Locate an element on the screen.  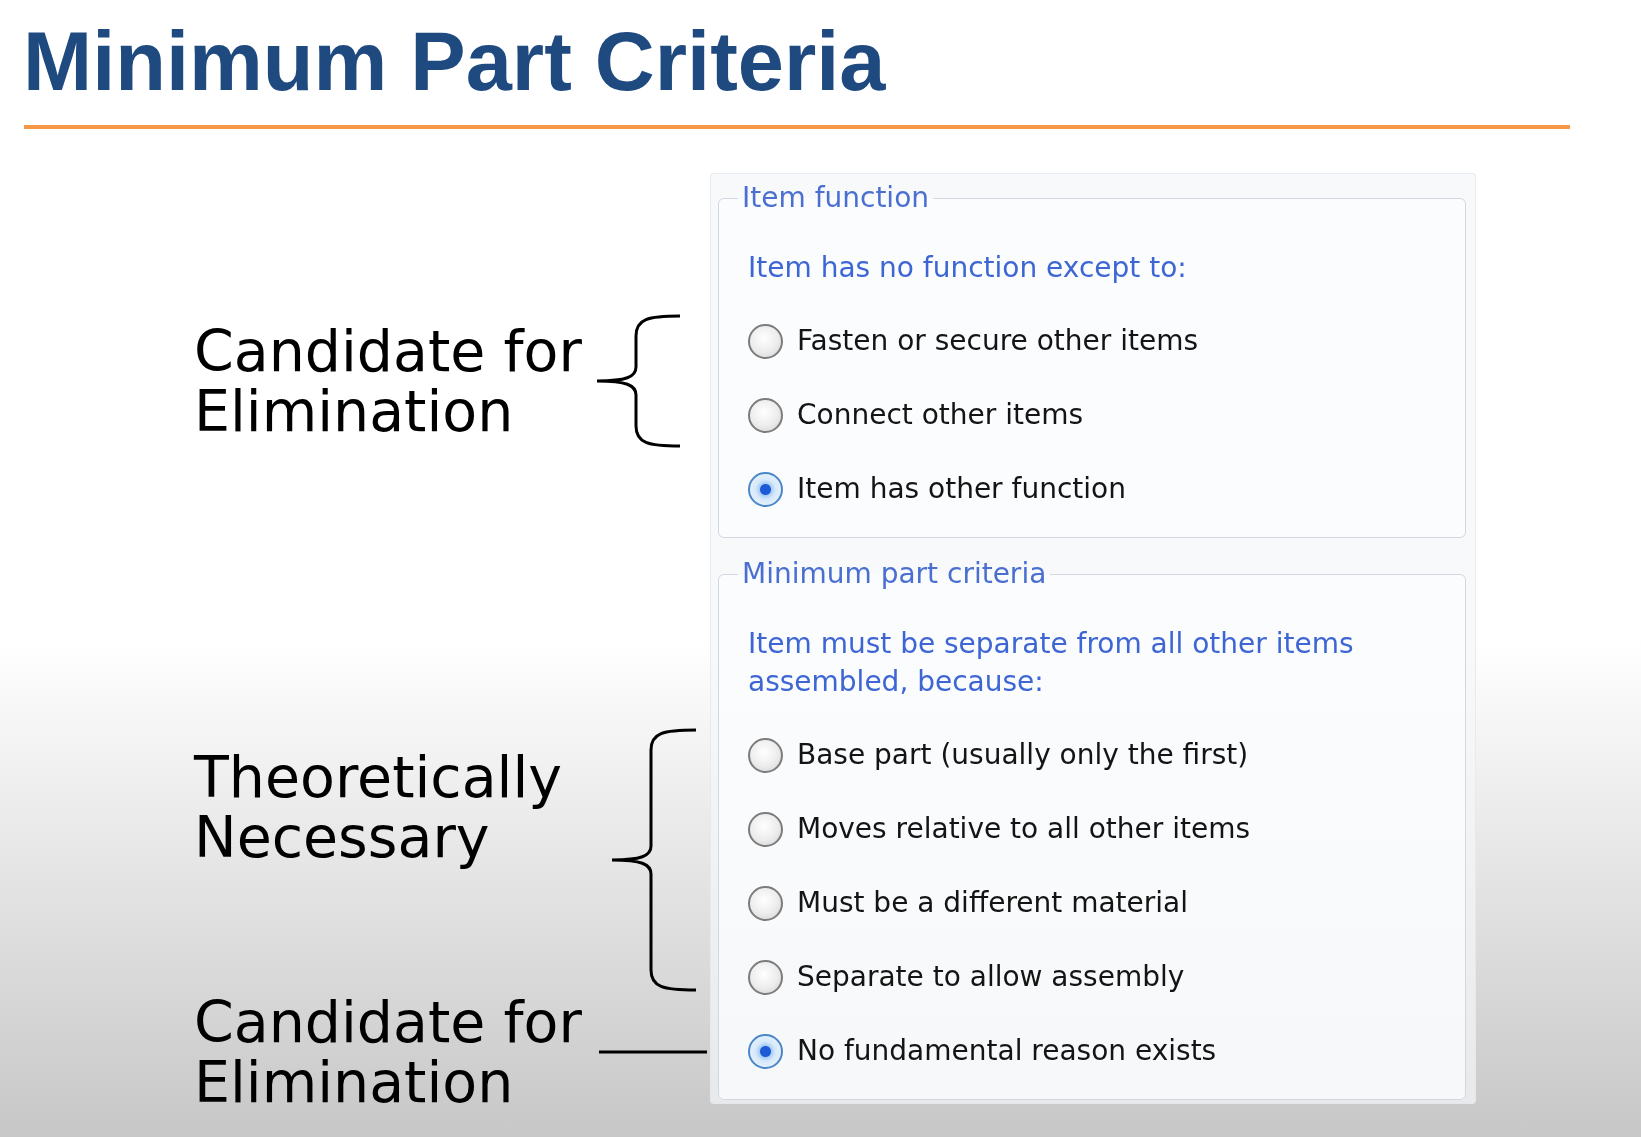
group-legend: Item function is located at coordinates (836, 198).